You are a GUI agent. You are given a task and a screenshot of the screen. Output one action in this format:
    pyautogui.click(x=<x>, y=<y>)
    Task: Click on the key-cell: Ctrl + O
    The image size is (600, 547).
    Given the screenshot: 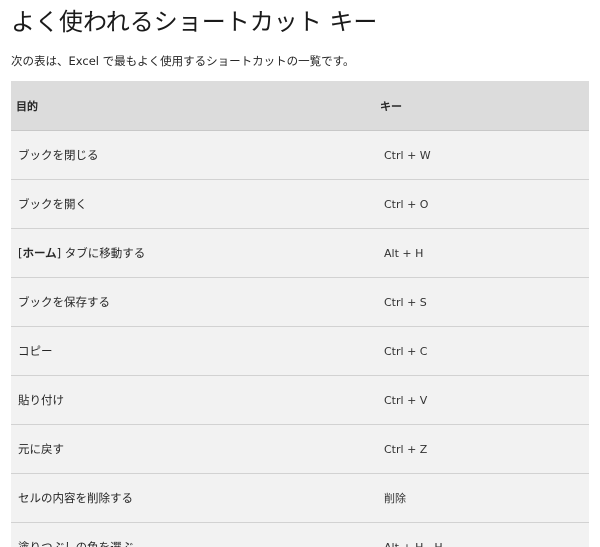 What is the action you would take?
    pyautogui.click(x=481, y=204)
    